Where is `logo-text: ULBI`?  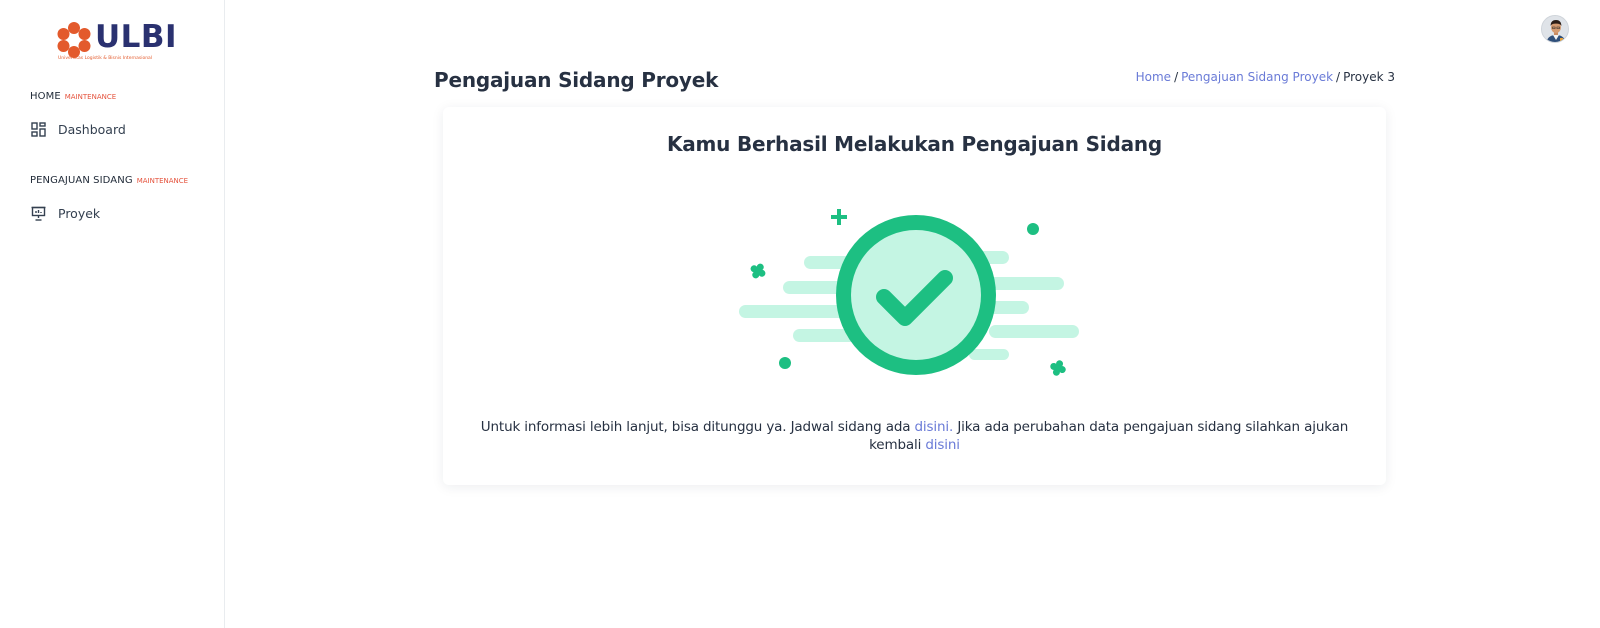 logo-text: ULBI is located at coordinates (136, 37).